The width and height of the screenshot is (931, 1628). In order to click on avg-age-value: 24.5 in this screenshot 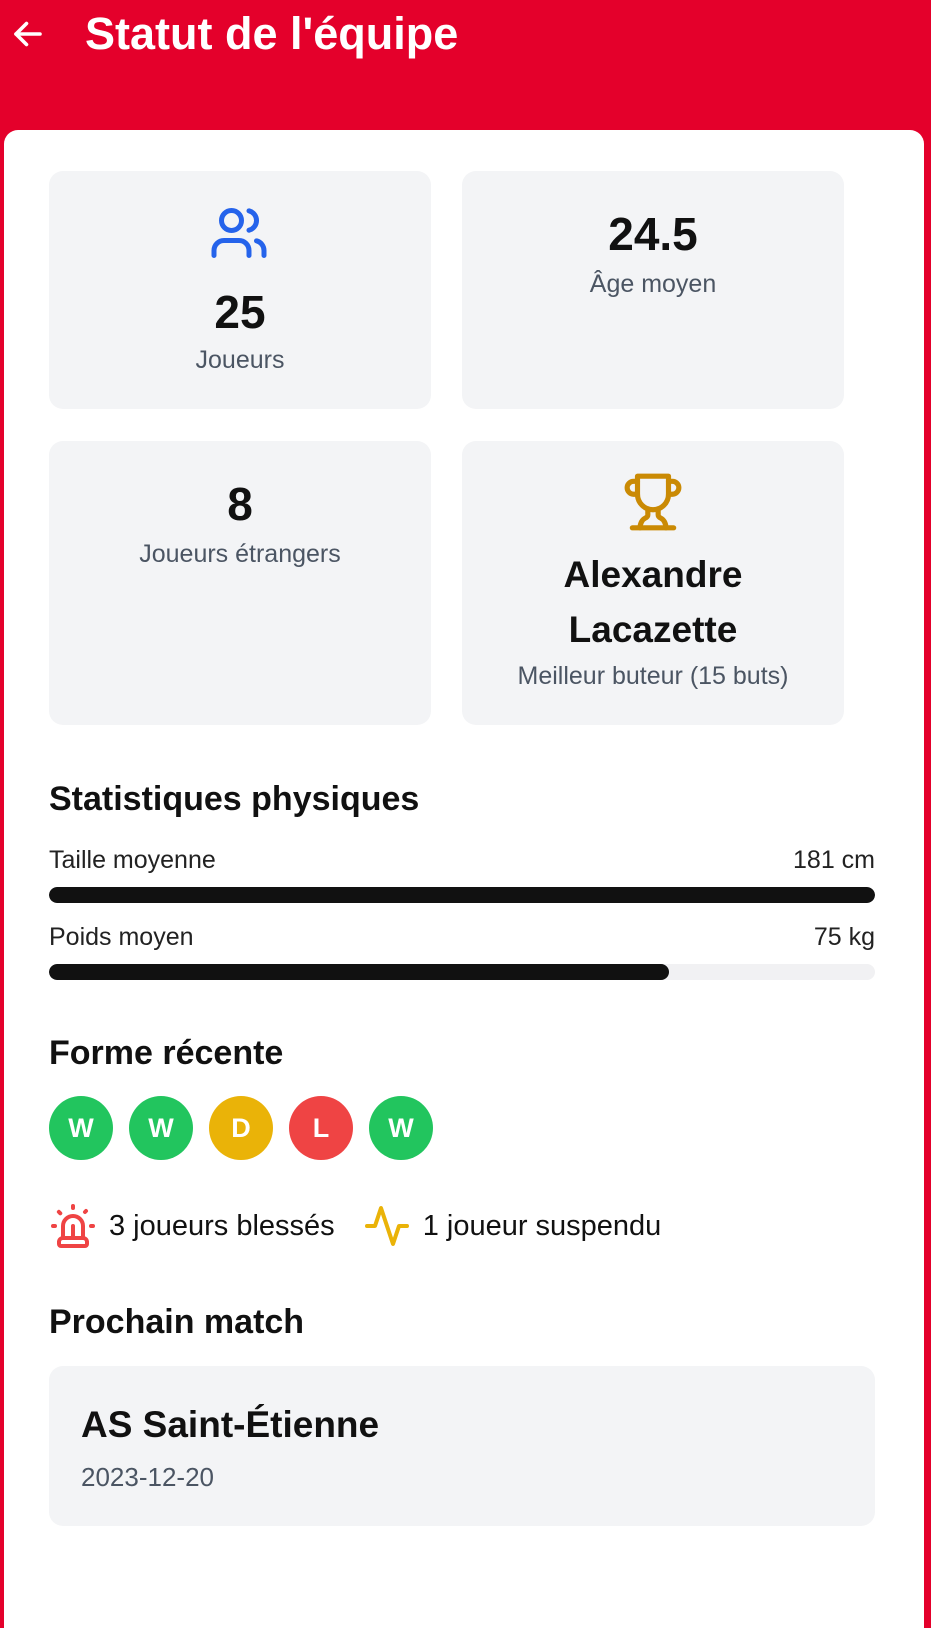, I will do `click(653, 234)`.